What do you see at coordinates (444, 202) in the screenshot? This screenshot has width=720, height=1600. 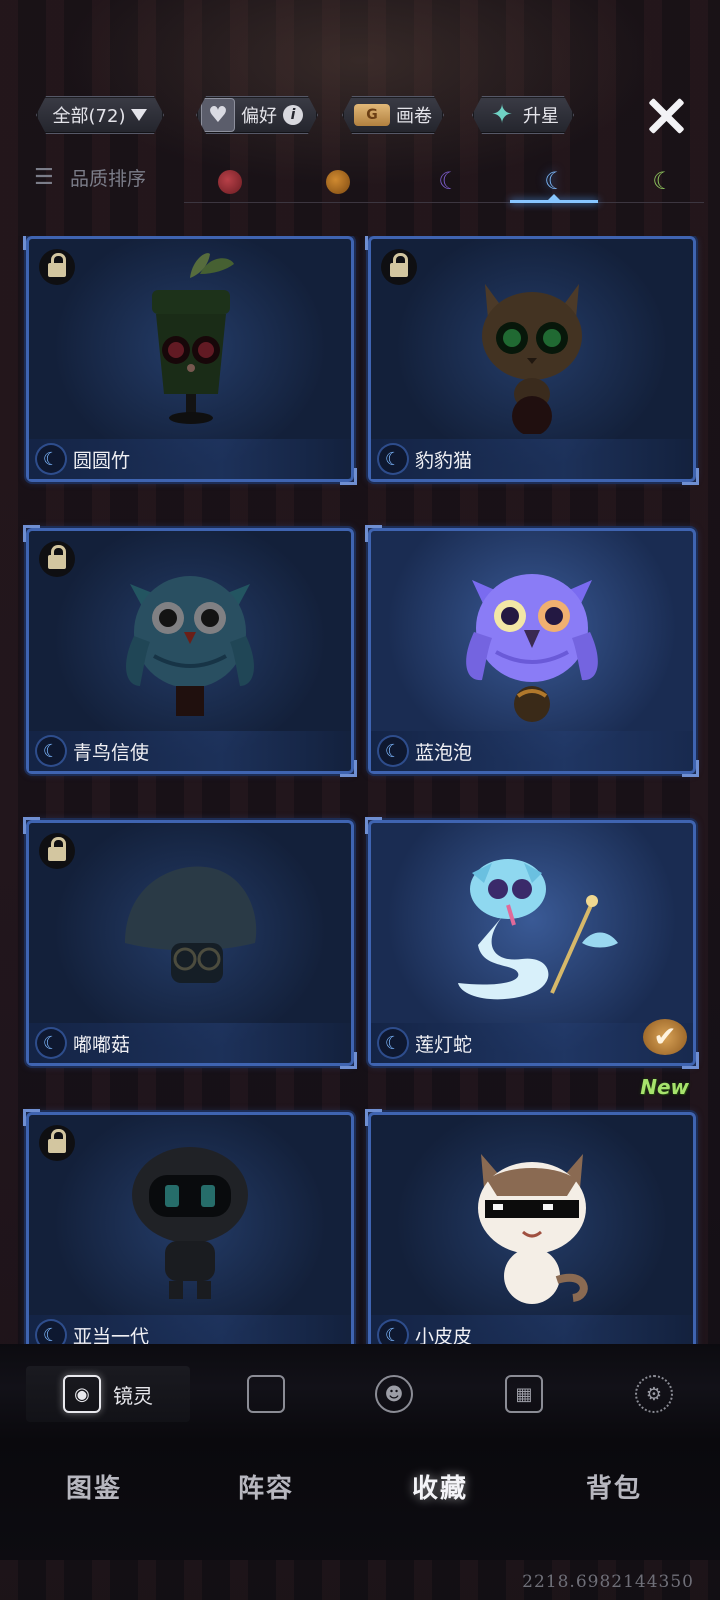 I see `quality-divider` at bounding box center [444, 202].